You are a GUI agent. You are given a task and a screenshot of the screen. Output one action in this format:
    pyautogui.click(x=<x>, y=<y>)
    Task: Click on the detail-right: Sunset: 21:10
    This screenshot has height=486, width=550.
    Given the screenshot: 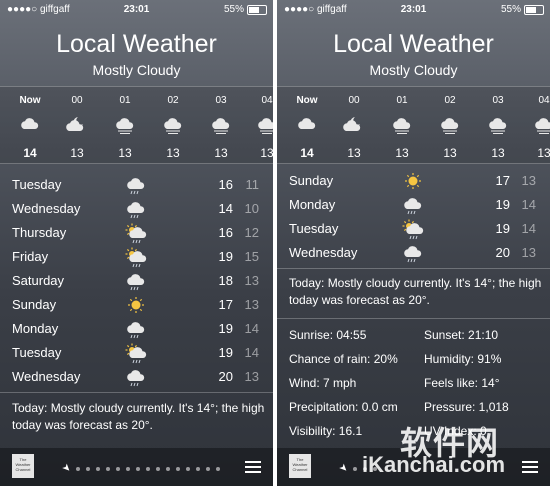 What is the action you would take?
    pyautogui.click(x=461, y=335)
    